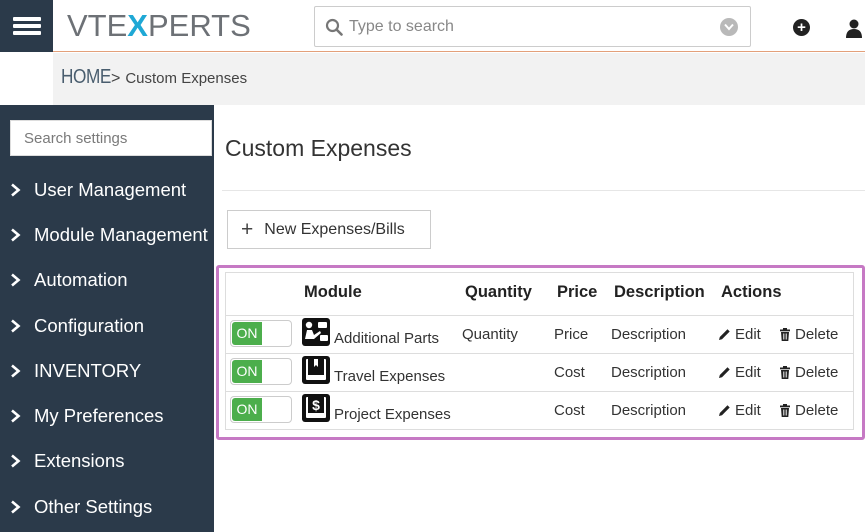 The height and width of the screenshot is (532, 865). I want to click on sidebar-item-extensions: Extensions, so click(107, 461).